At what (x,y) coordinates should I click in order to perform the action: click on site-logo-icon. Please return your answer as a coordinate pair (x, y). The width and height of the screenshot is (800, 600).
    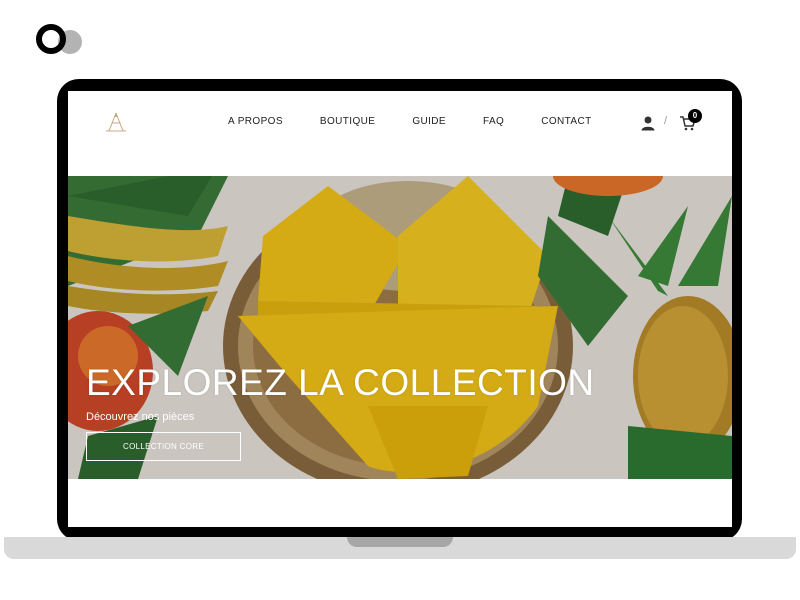
    Looking at the image, I should click on (116, 123).